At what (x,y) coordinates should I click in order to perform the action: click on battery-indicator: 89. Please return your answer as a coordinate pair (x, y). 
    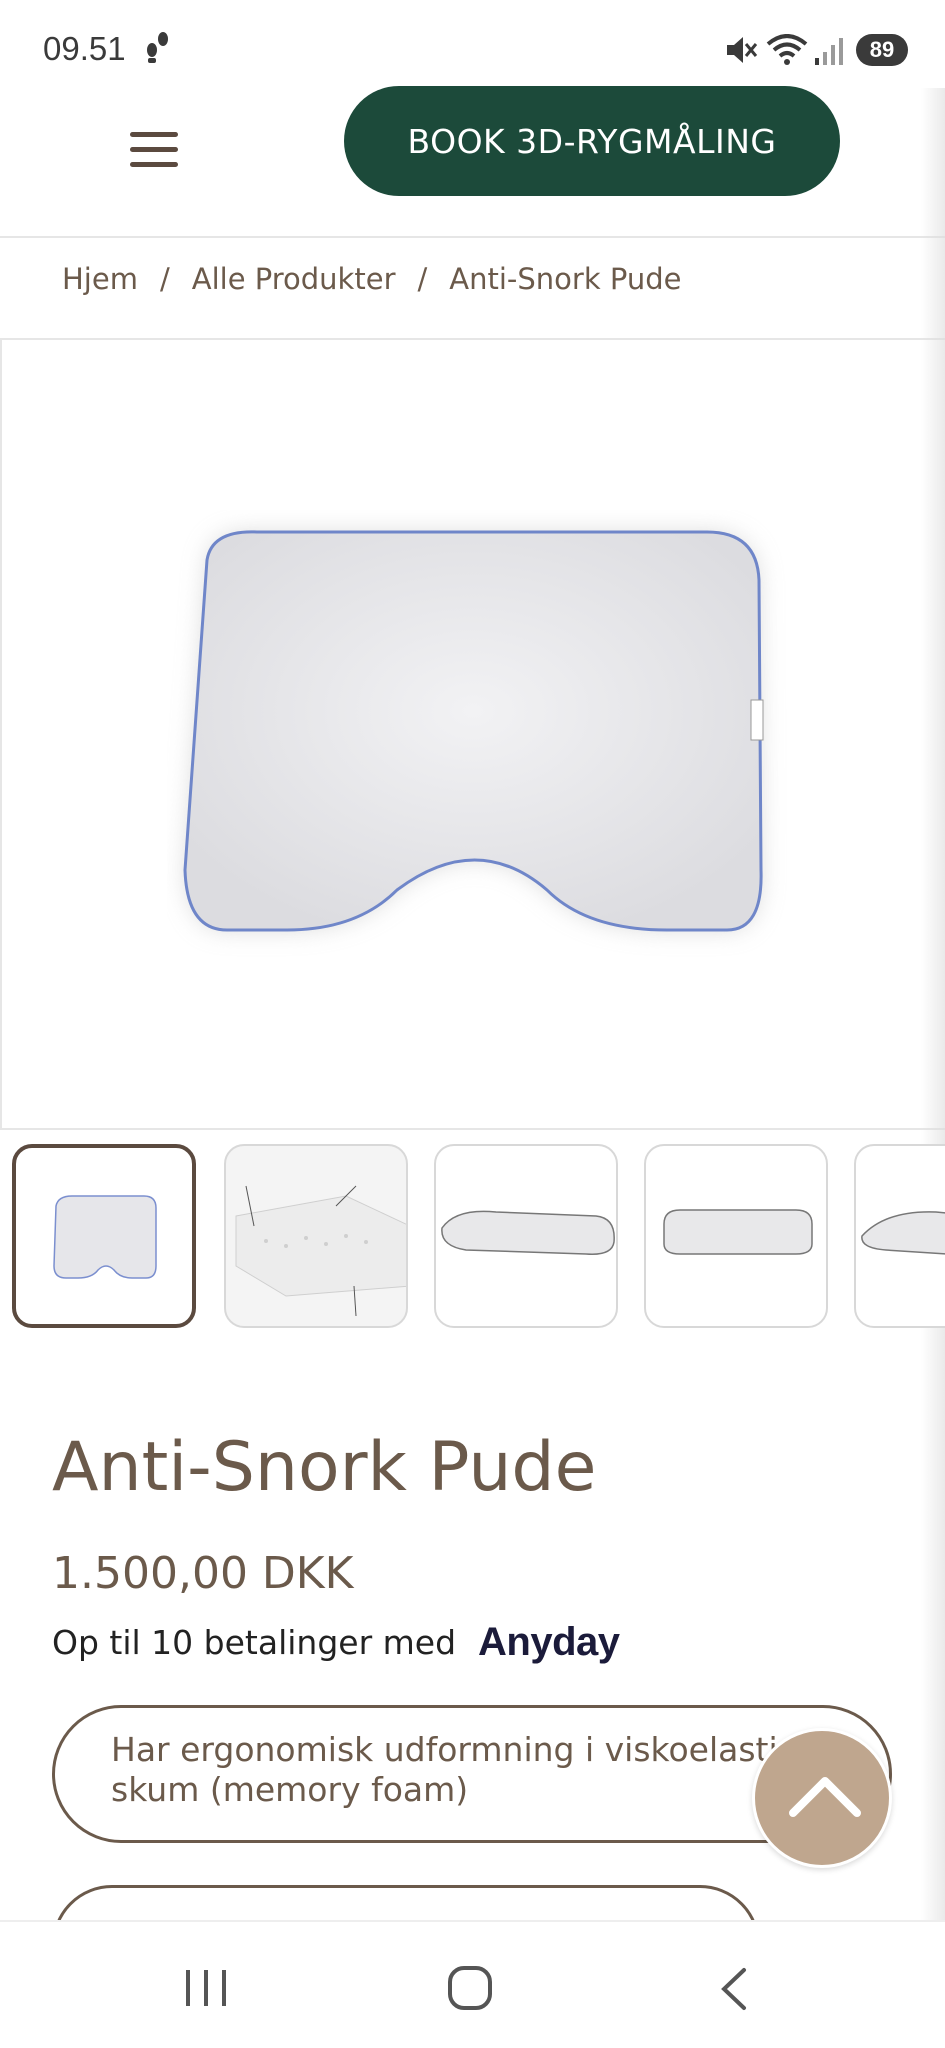
    Looking at the image, I should click on (882, 50).